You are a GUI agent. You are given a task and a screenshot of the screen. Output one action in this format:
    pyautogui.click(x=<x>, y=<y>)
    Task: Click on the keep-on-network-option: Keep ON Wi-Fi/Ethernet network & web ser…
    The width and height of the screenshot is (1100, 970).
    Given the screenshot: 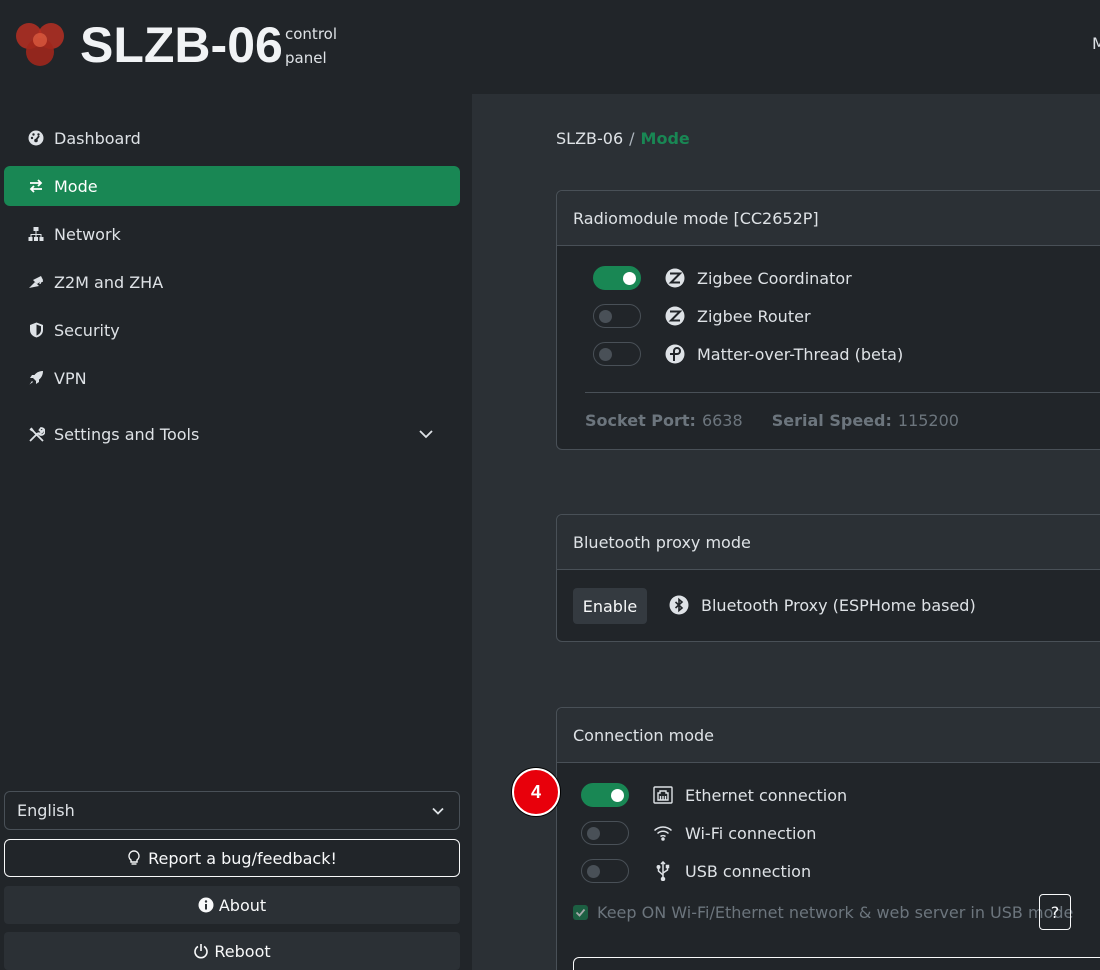 What is the action you would take?
    pyautogui.click(x=823, y=912)
    